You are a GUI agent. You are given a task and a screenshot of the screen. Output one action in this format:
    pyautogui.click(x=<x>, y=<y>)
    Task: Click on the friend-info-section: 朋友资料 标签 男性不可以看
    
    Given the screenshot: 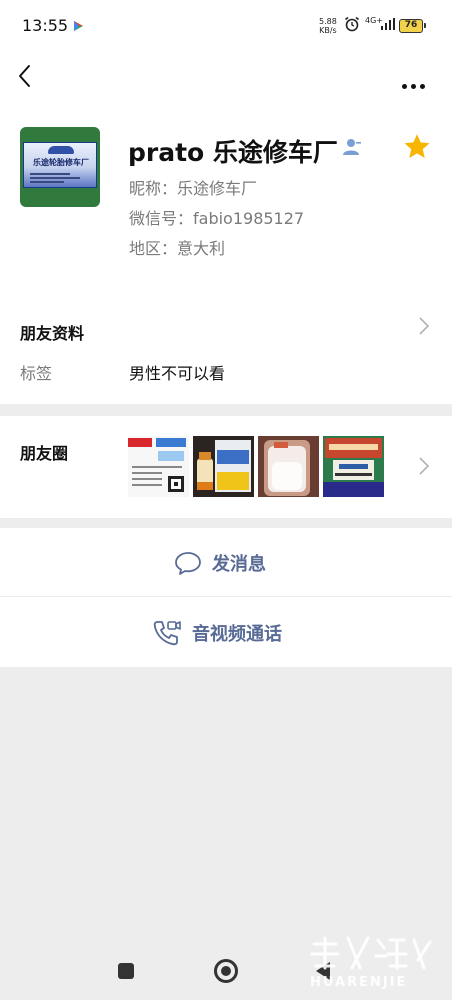 What is the action you would take?
    pyautogui.click(x=226, y=347)
    